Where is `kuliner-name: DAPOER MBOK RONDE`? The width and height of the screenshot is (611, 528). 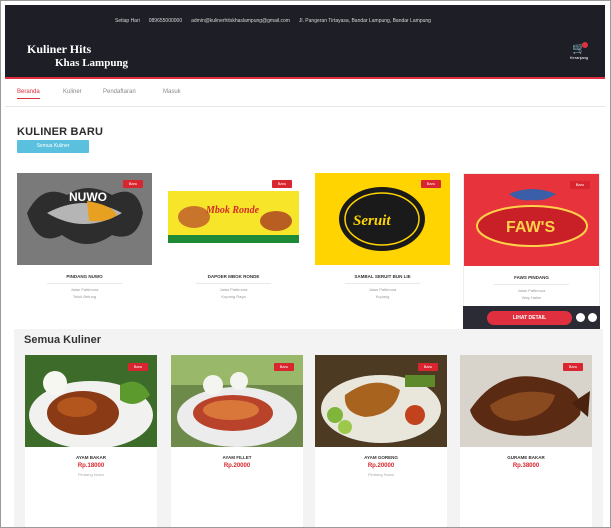
kuliner-name: DAPOER MBOK RONDE is located at coordinates (233, 276).